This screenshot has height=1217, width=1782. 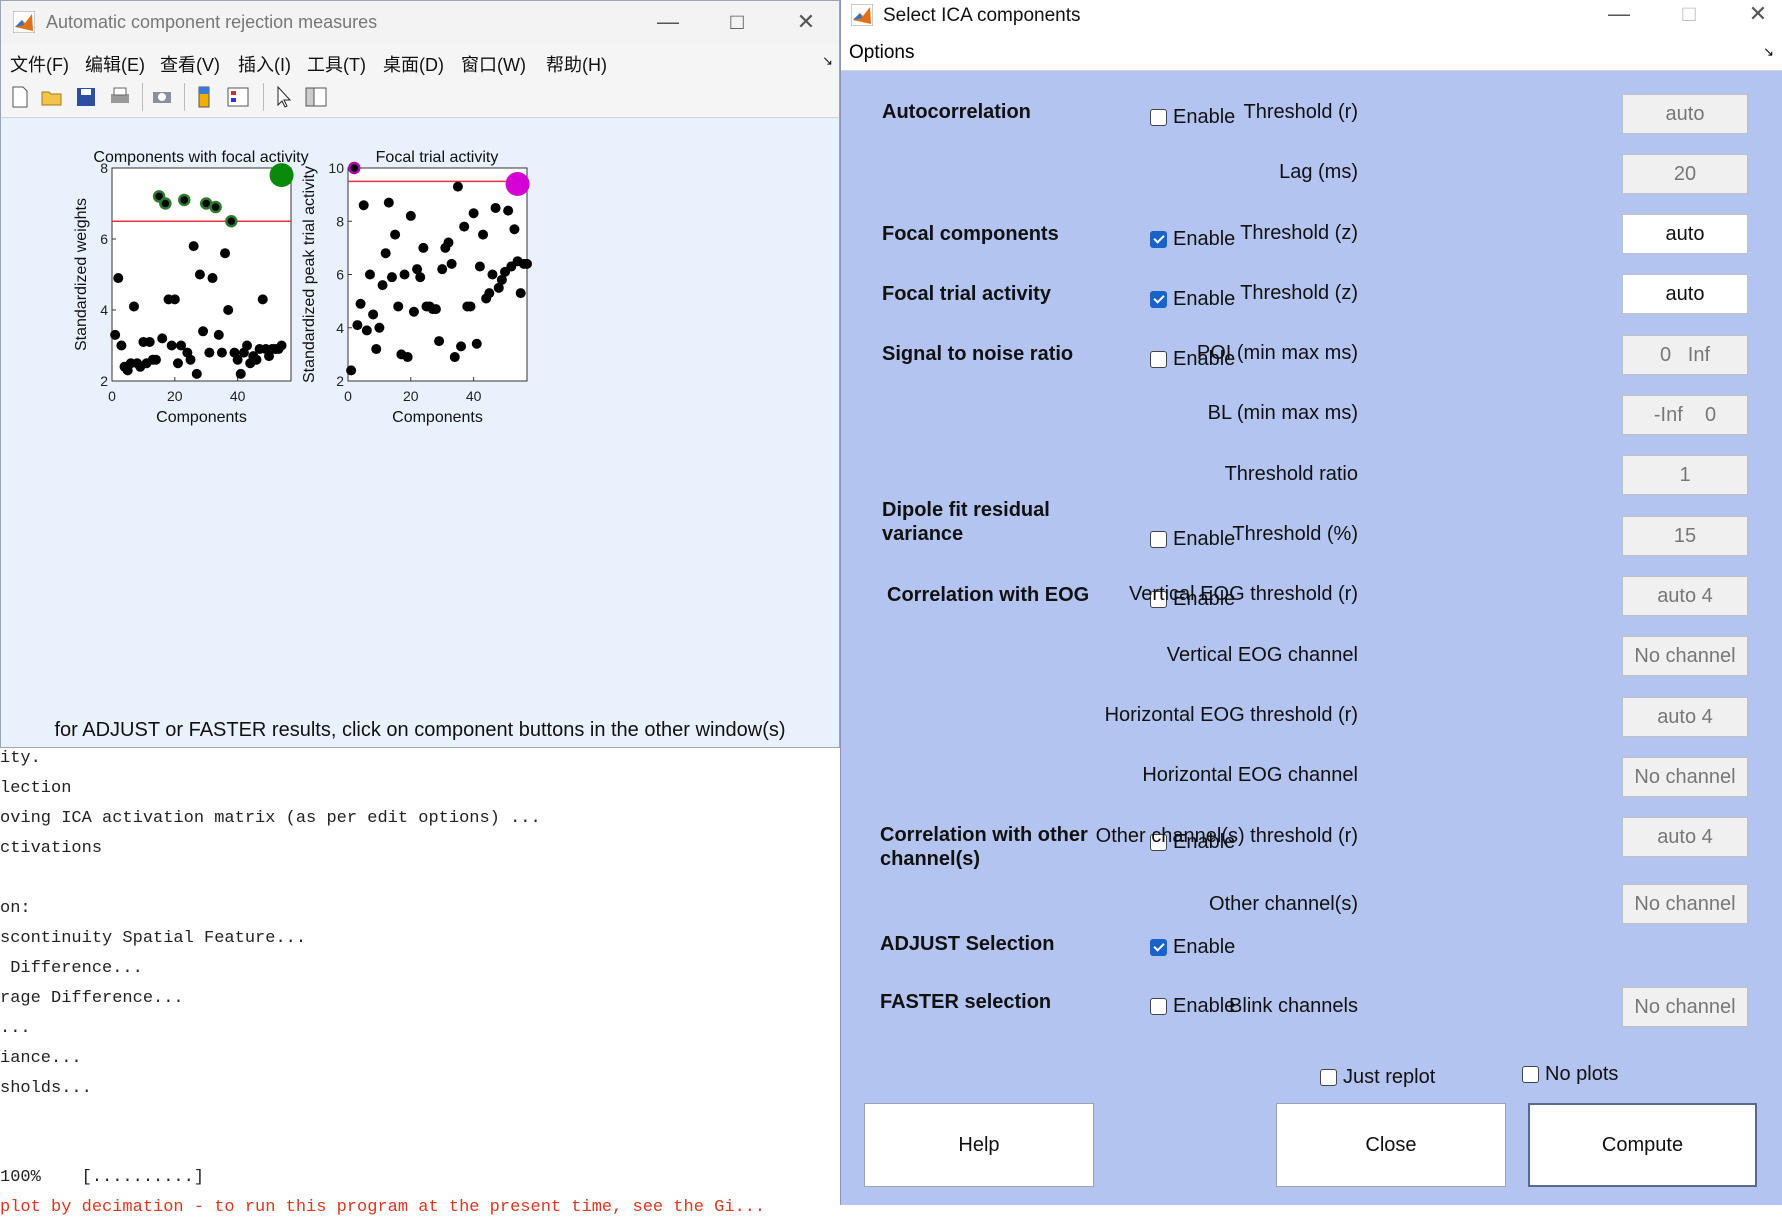 I want to click on poi-field: 0 Inf, so click(x=1685, y=355).